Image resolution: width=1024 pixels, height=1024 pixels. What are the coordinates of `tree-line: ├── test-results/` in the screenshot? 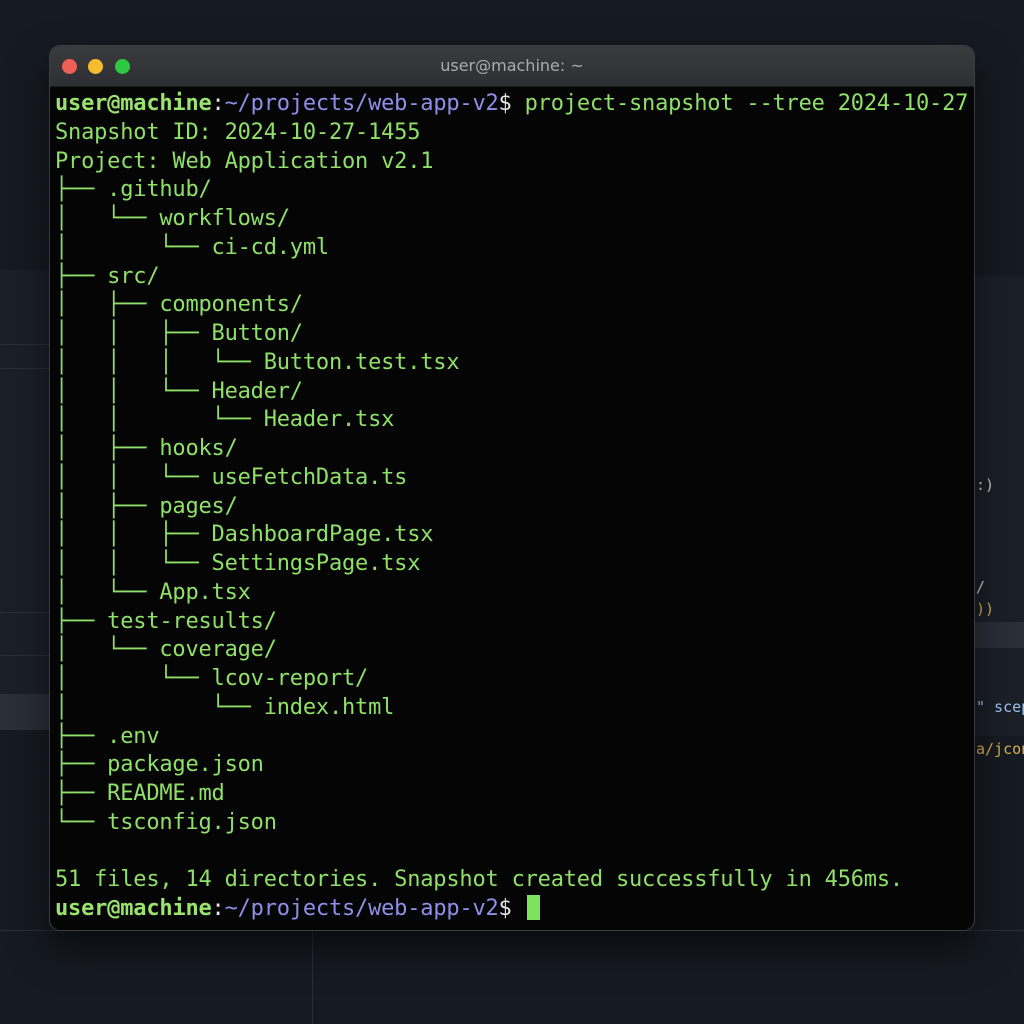 It's located at (166, 621).